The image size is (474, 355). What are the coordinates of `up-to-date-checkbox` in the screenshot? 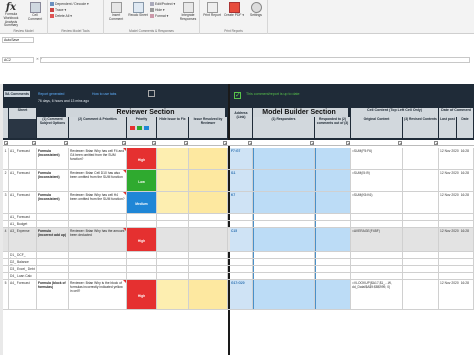 It's located at (237, 95).